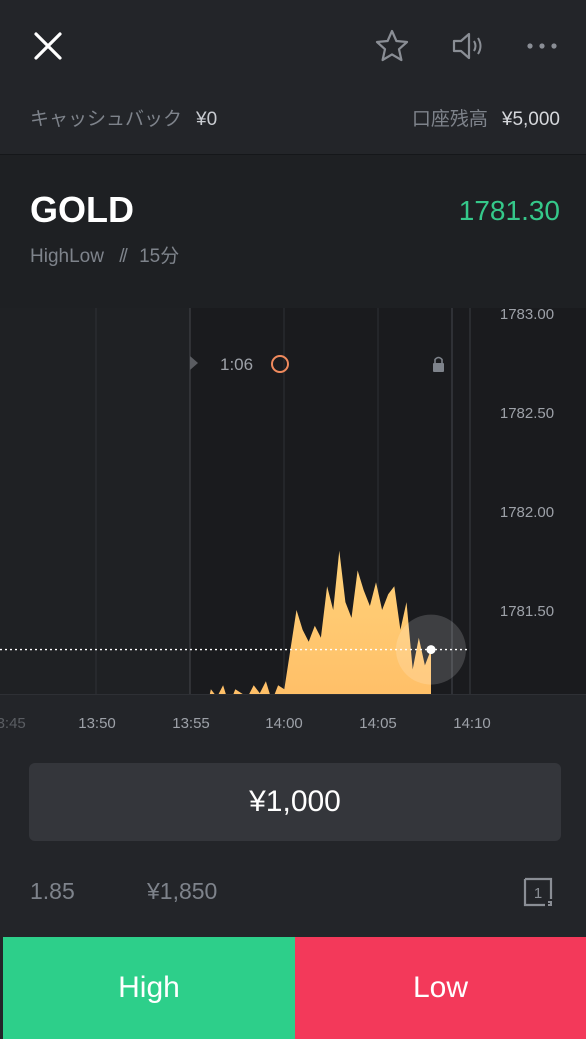 The image size is (586, 1039). Describe the element at coordinates (527, 413) in the screenshot. I see `y-tick-label: 1782.50` at that location.